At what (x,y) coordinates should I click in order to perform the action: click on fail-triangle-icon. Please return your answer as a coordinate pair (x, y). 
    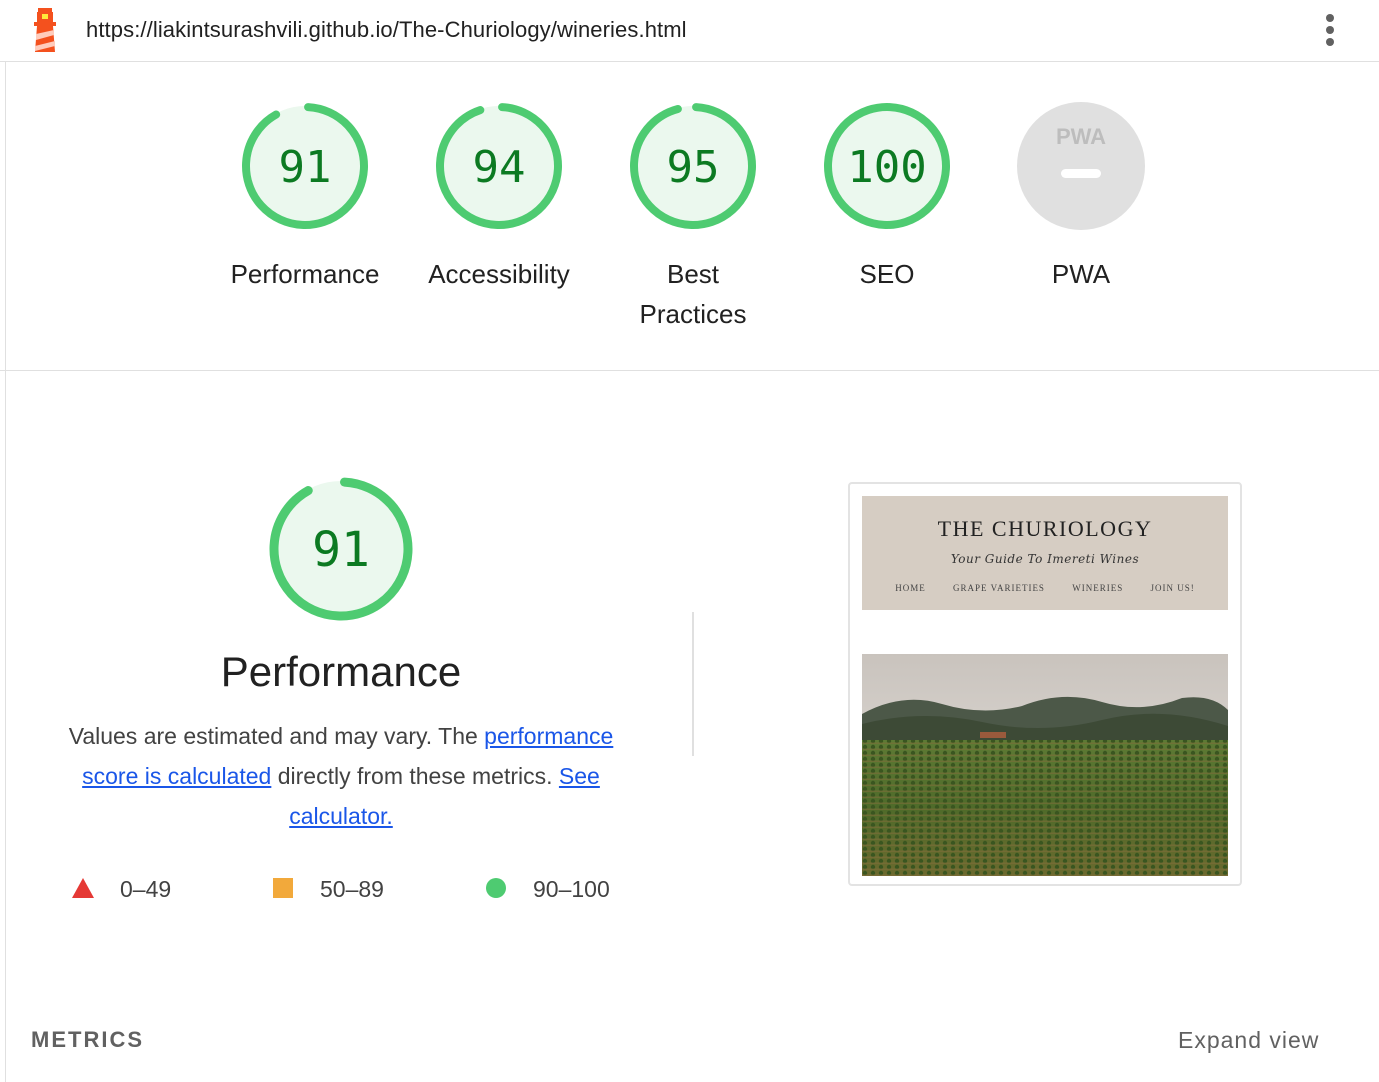
    Looking at the image, I should click on (83, 888).